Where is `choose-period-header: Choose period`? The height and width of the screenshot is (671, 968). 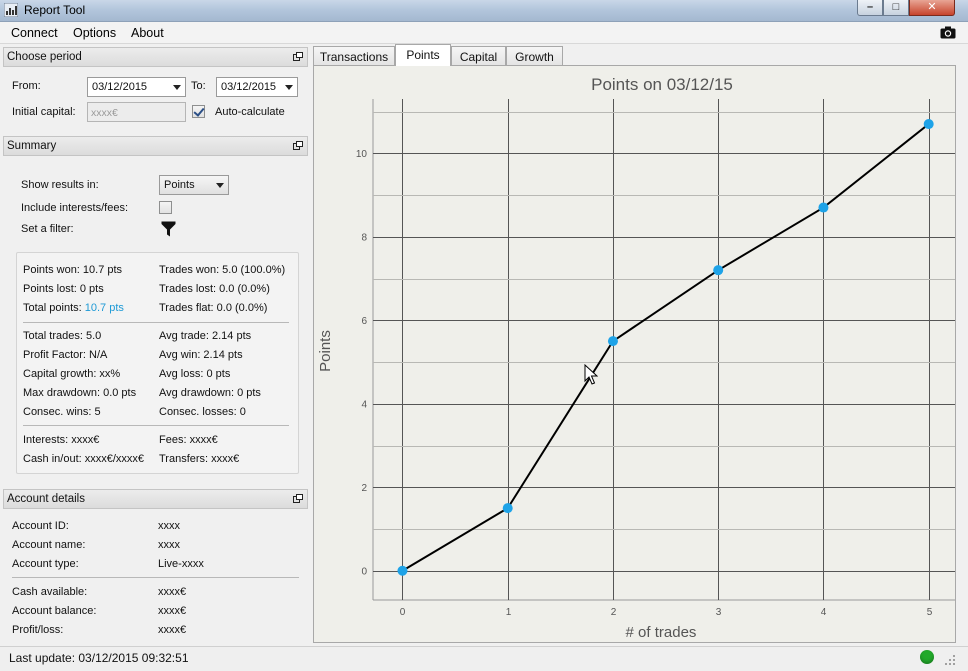
choose-period-header: Choose period is located at coordinates (155, 57).